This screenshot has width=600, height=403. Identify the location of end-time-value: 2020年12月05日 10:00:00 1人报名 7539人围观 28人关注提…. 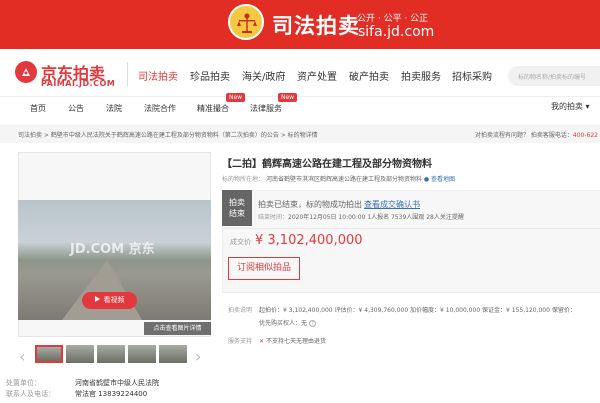
(376, 217).